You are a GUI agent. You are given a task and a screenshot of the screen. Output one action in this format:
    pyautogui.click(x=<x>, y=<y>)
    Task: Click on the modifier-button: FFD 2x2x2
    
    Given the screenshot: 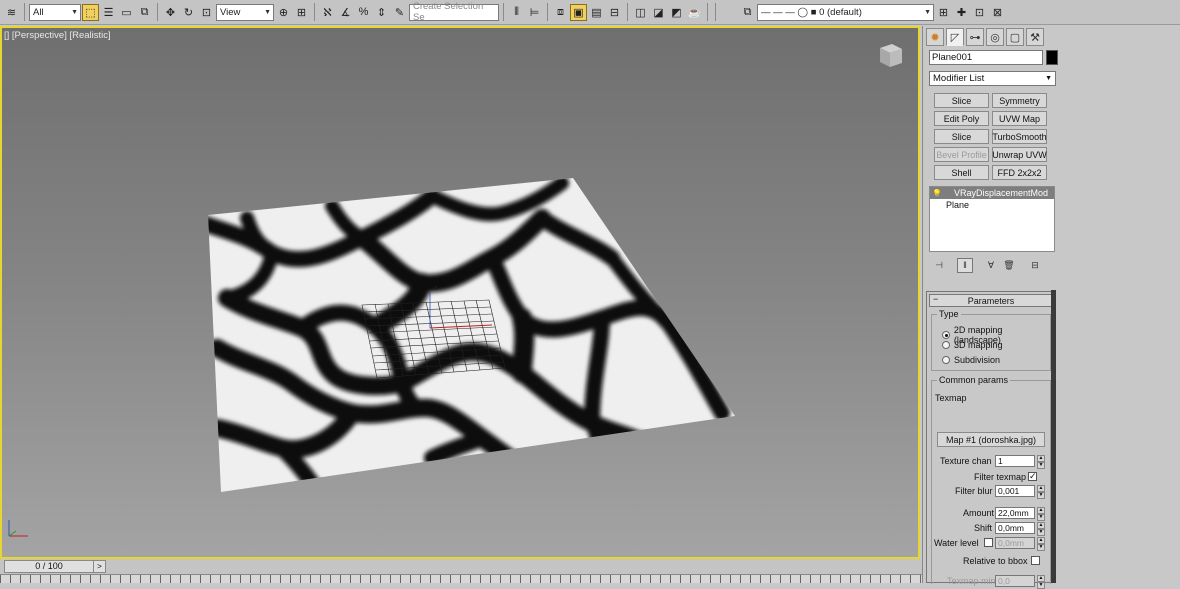 What is the action you would take?
    pyautogui.click(x=1019, y=172)
    